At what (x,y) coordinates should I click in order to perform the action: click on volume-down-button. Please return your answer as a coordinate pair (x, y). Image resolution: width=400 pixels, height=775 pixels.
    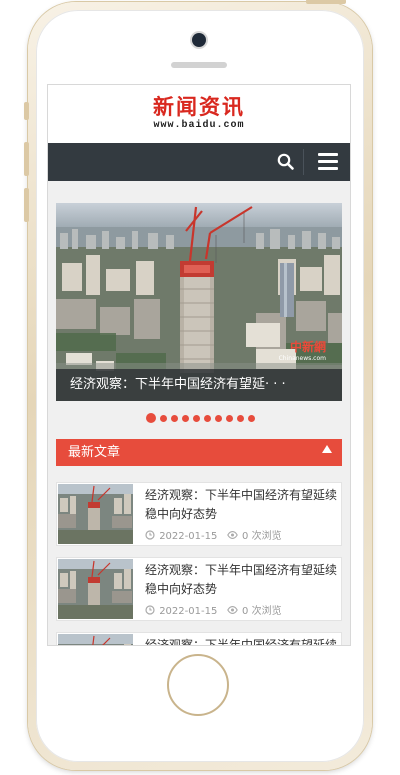
    Looking at the image, I should click on (26, 205).